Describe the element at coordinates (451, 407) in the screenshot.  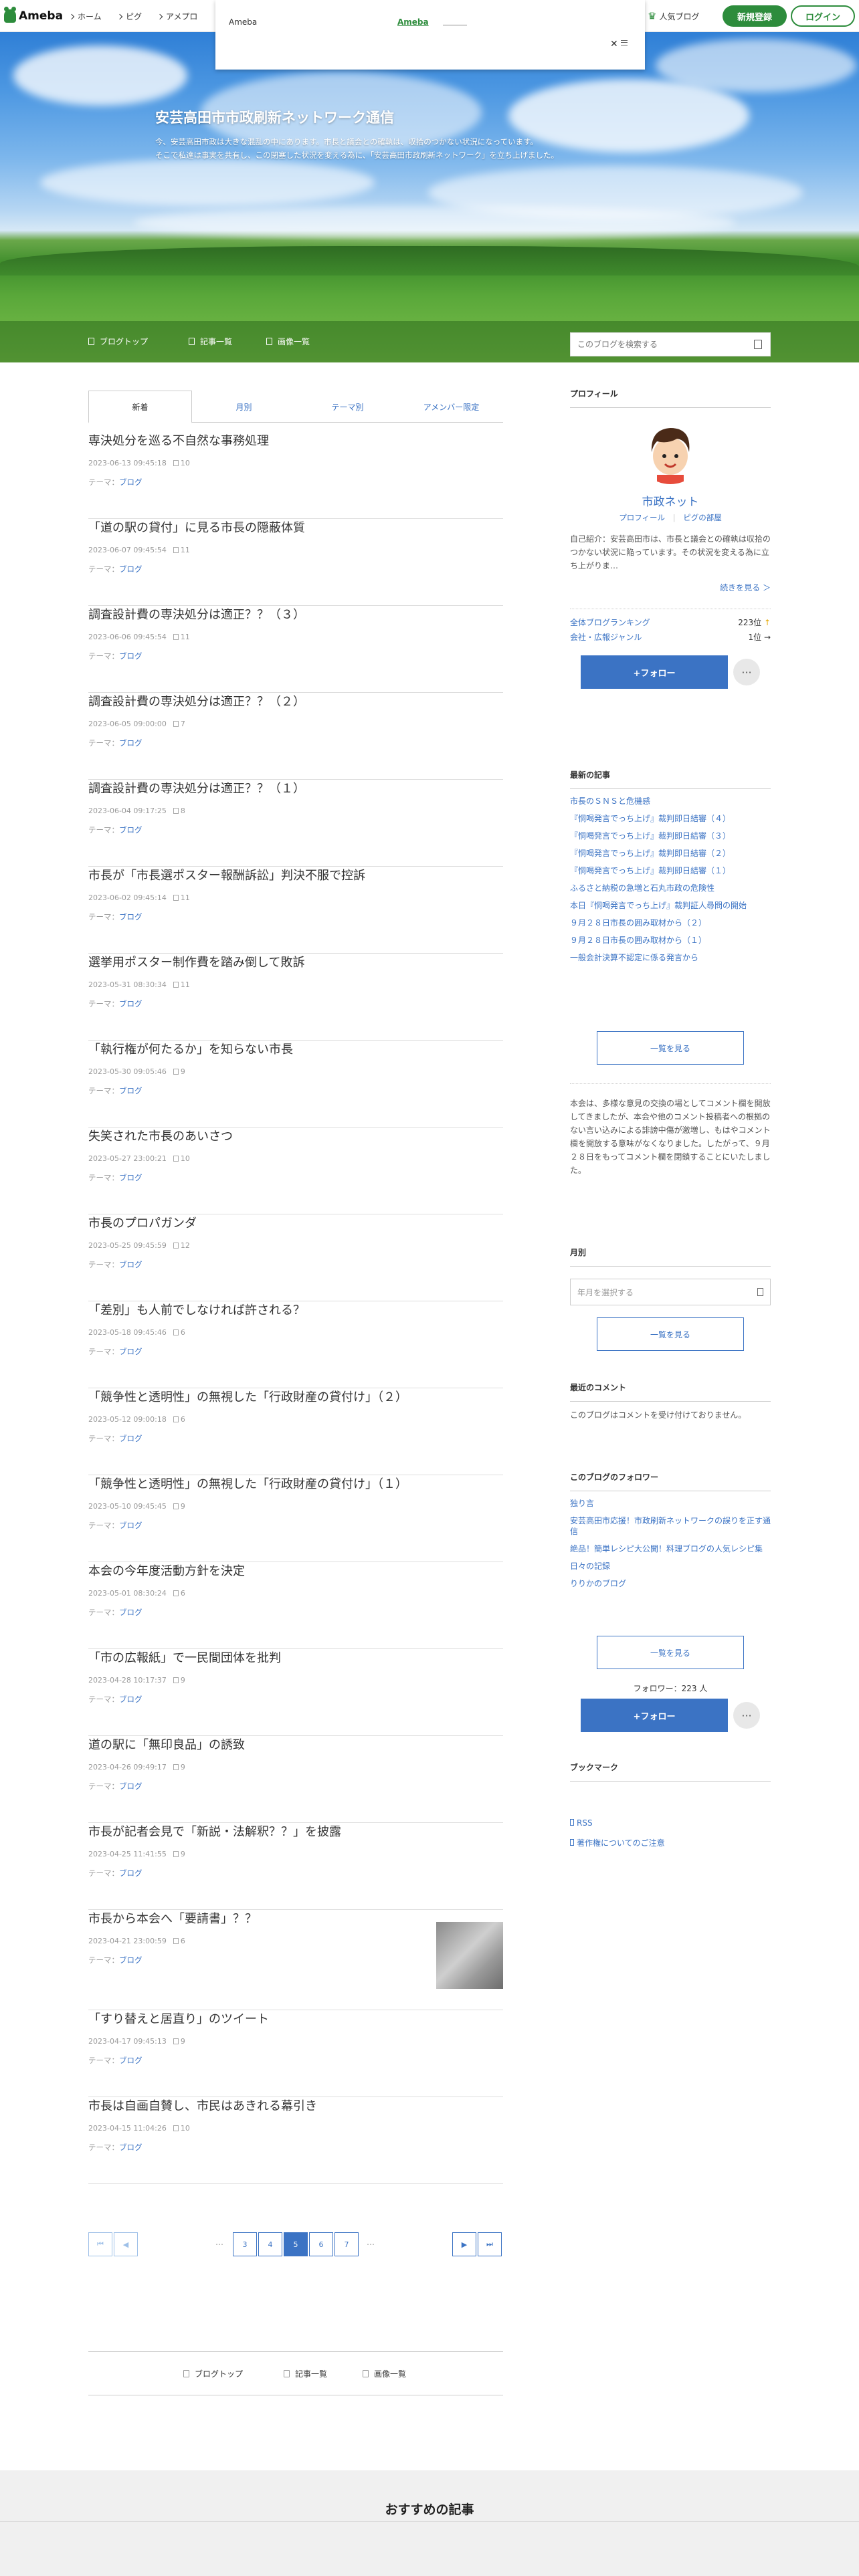
I see `tab-amember: アメンバー限定` at that location.